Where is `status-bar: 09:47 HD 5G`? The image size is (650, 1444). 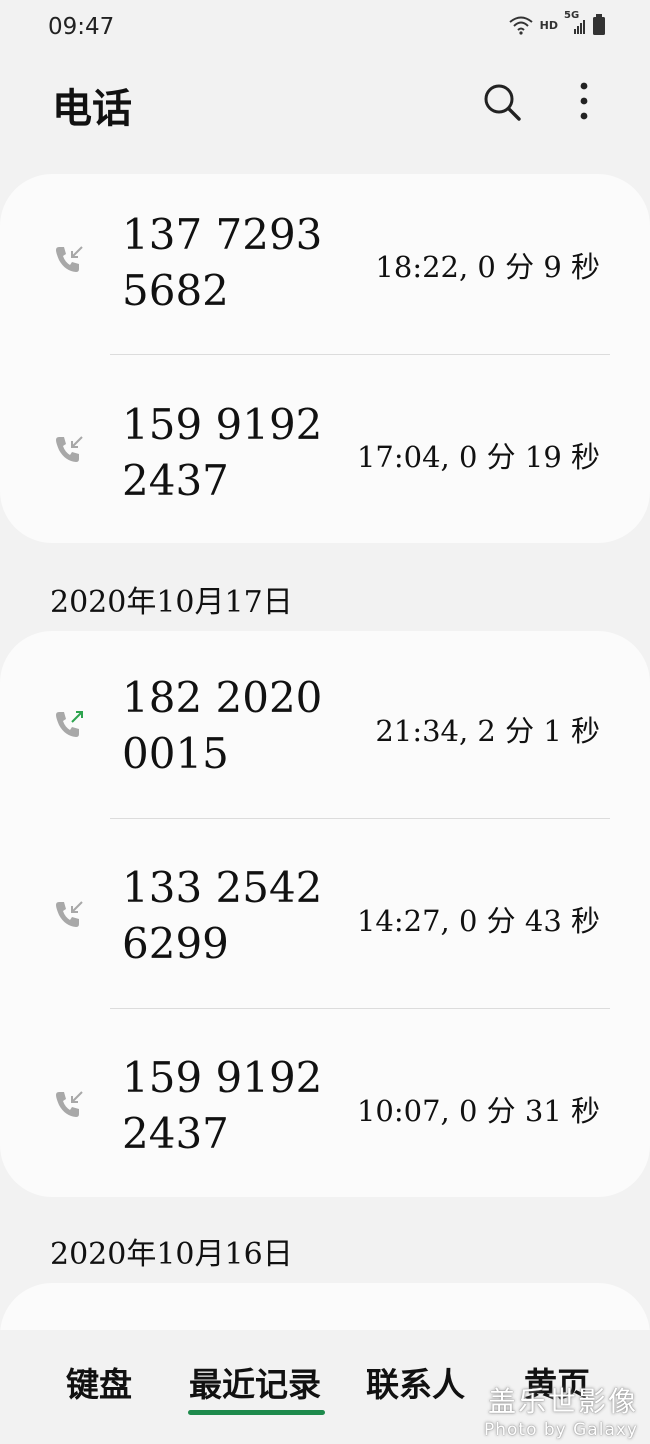 status-bar: 09:47 HD 5G is located at coordinates (325, 28).